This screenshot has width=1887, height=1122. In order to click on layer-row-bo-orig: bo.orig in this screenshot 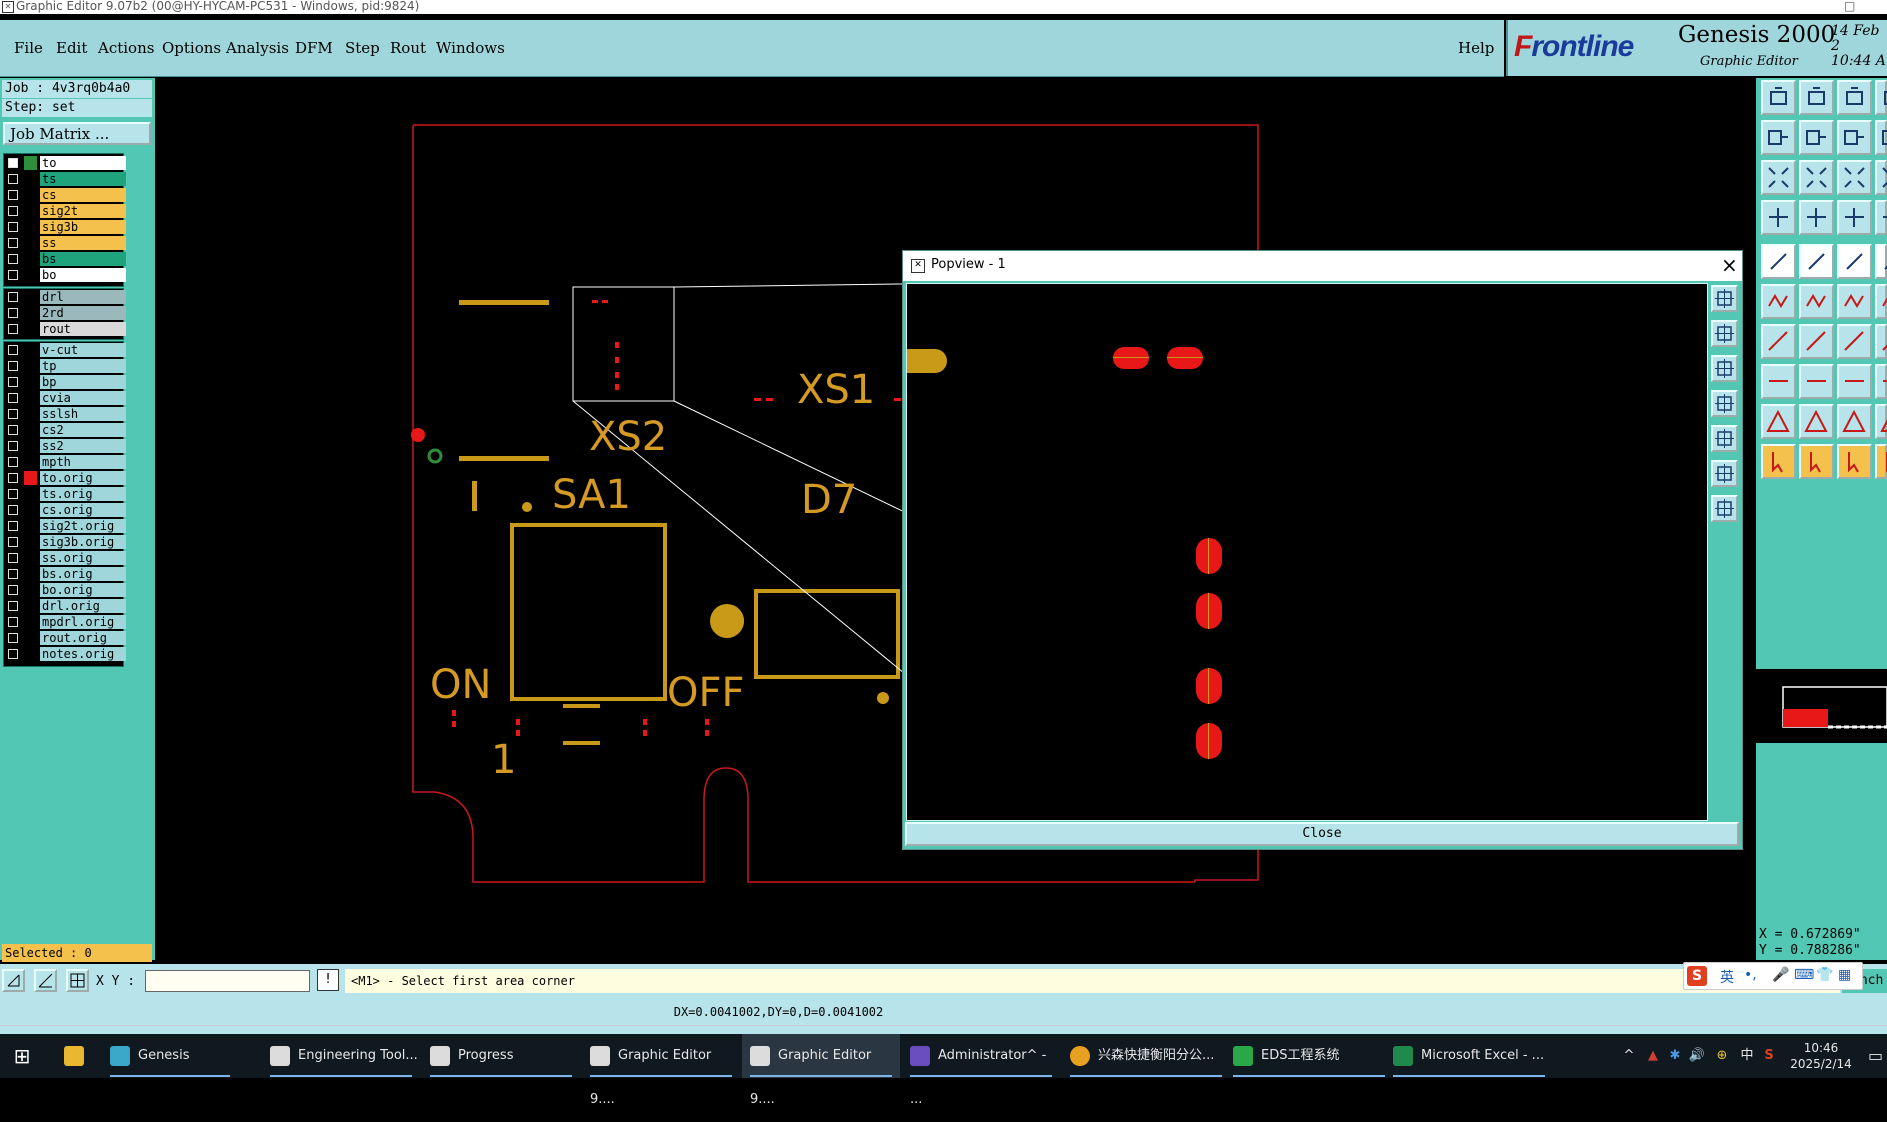, I will do `click(65, 590)`.